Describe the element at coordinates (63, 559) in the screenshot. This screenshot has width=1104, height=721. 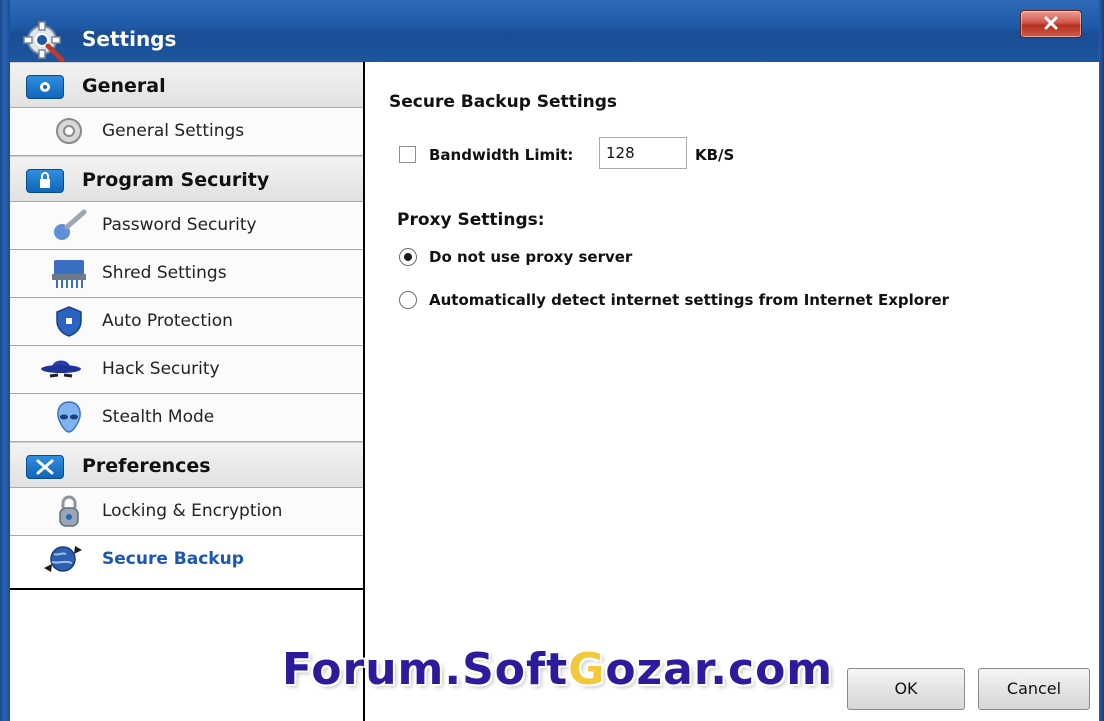
I see `globe-sync-icon` at that location.